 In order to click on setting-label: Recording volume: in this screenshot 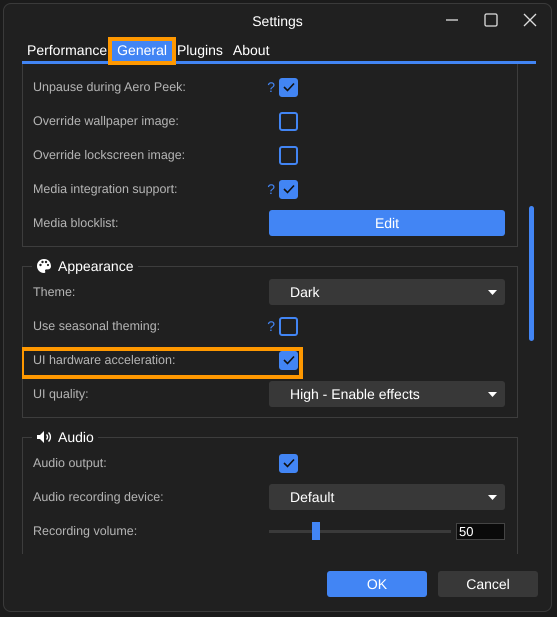, I will do `click(85, 531)`.